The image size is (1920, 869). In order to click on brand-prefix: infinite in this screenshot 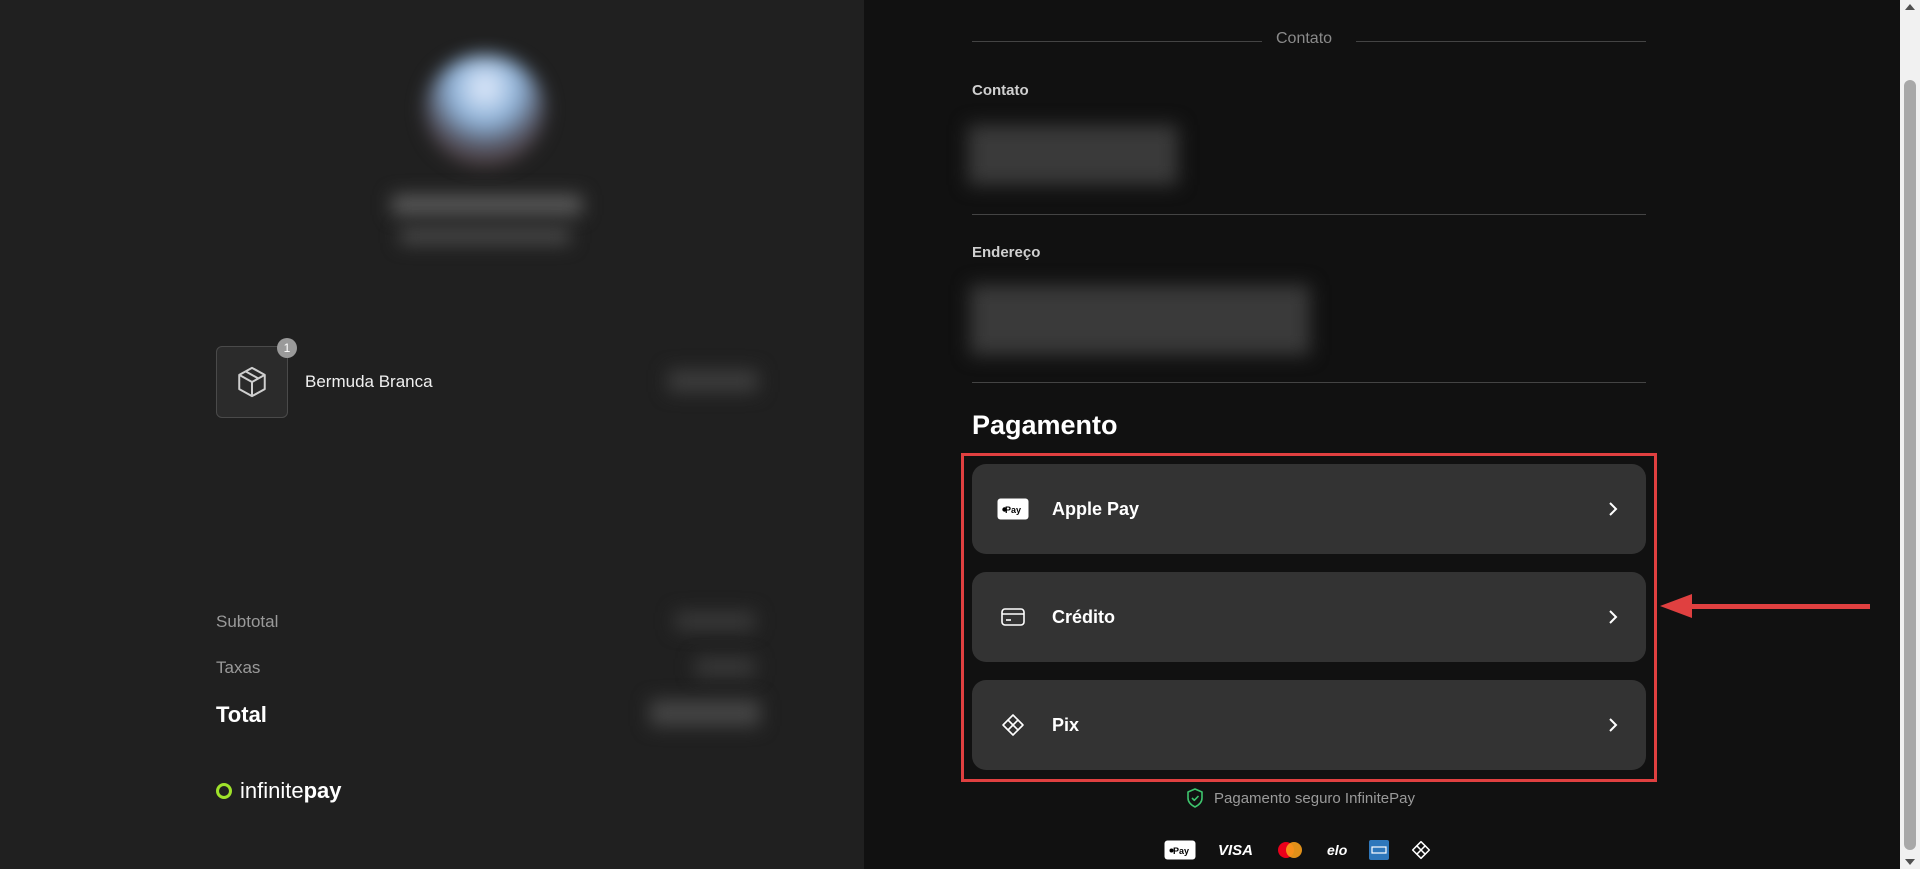, I will do `click(272, 790)`.